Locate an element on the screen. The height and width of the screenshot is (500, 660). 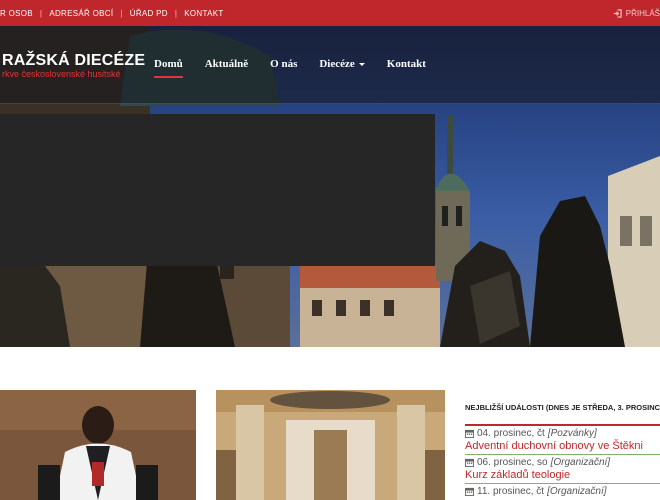
utility-link-parishes: ADRESÁŘ OBCÍ is located at coordinates (81, 13).